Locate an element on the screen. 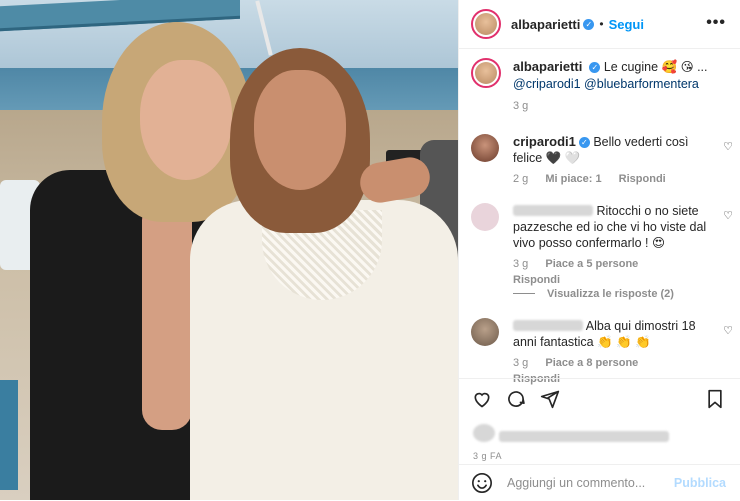 The image size is (740, 501). replies-line is located at coordinates (524, 293).